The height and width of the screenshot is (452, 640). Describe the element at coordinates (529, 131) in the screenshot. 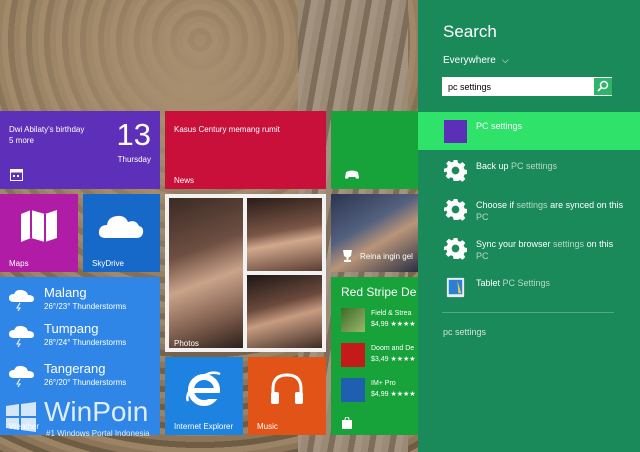

I see `search-result-pc-settings: PC settings` at that location.